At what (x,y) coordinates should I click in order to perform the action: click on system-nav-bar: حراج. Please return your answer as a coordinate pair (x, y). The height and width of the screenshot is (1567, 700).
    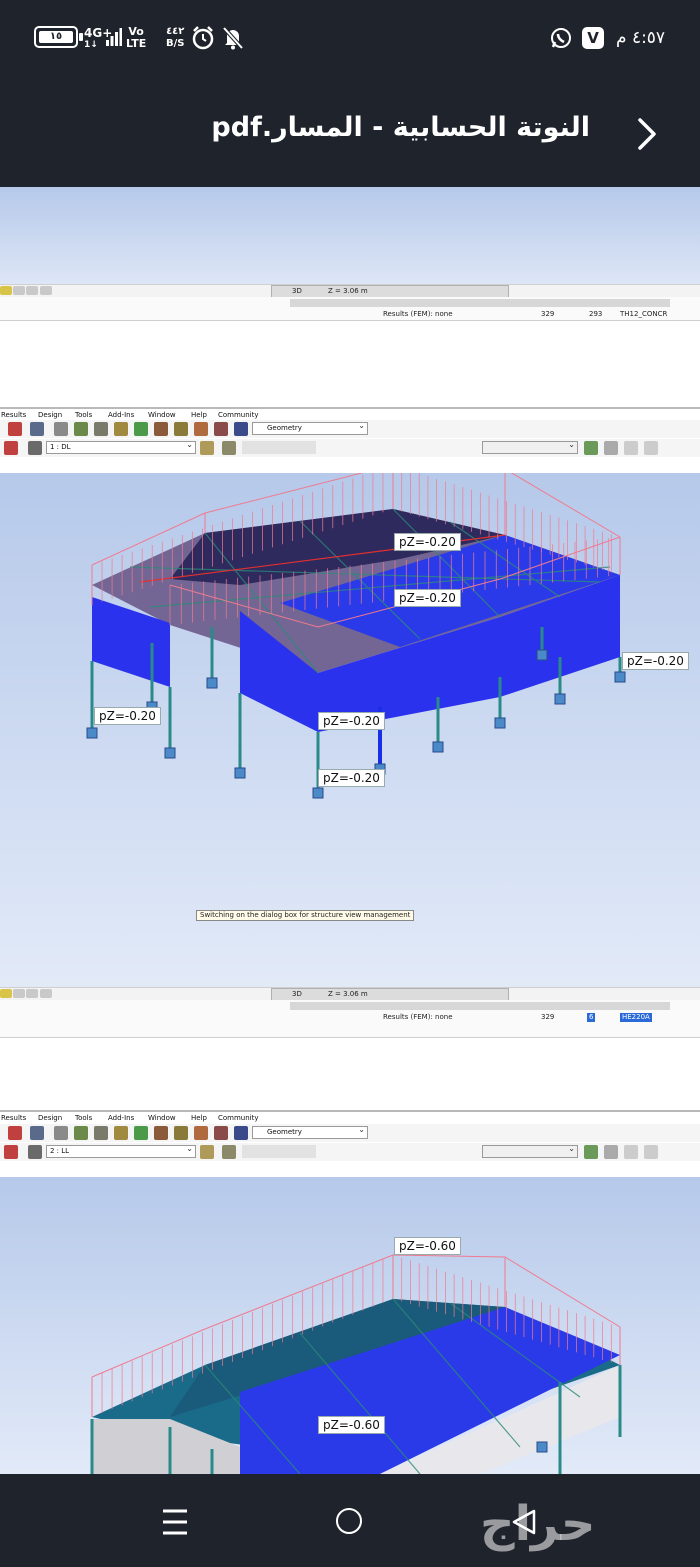
    Looking at the image, I should click on (350, 1520).